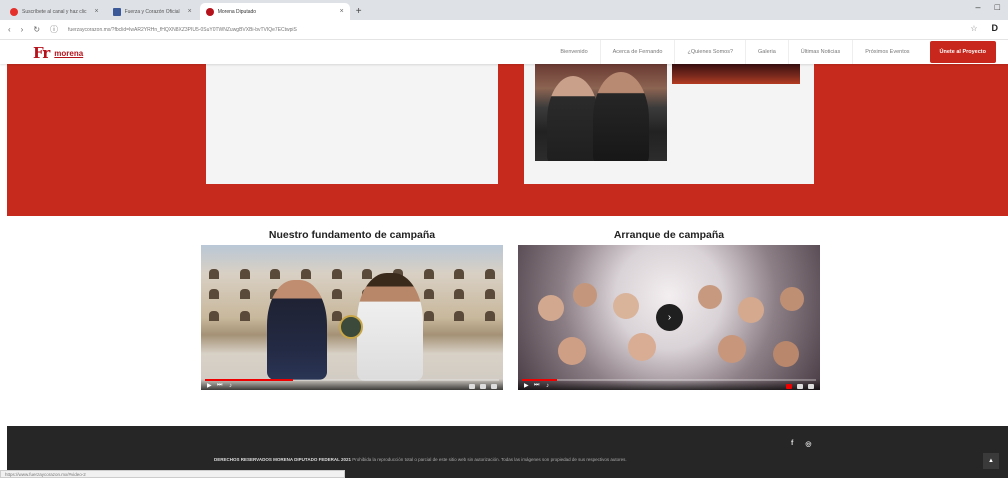  I want to click on minimize-button: –, so click(978, 7).